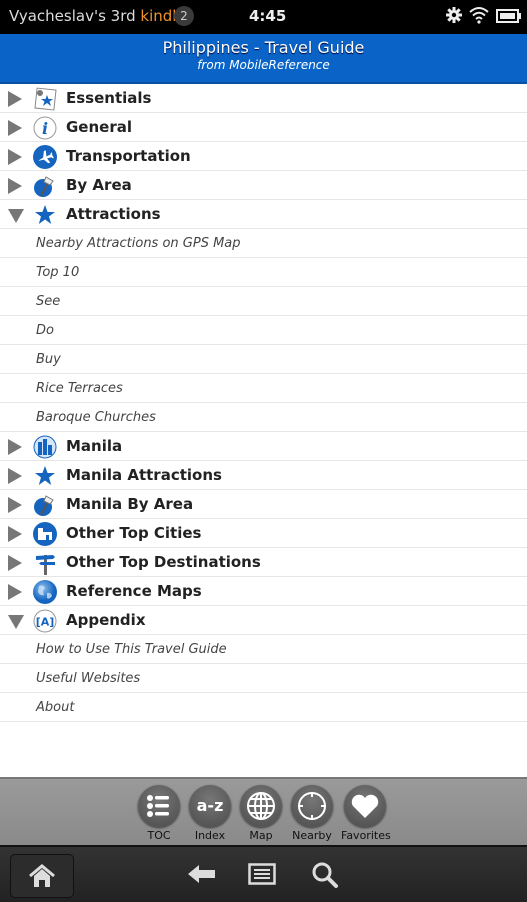 Image resolution: width=527 pixels, height=902 pixels. Describe the element at coordinates (45, 534) in the screenshot. I see `buildings-icon` at that location.